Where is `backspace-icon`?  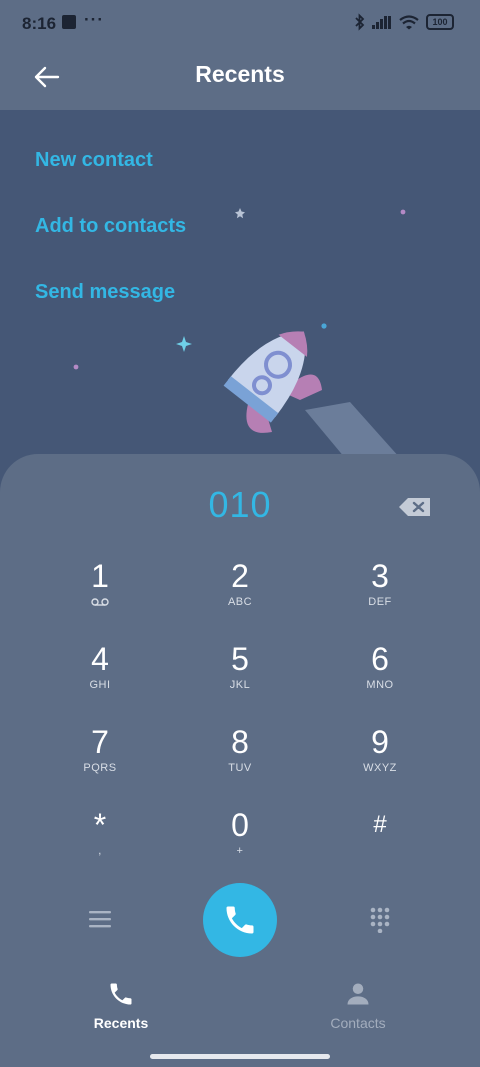 backspace-icon is located at coordinates (415, 507).